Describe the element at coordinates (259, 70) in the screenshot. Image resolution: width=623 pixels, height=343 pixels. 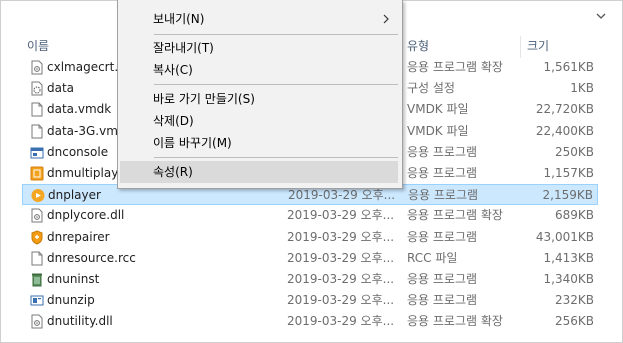
I see `menu-item-copy: 복사(C)` at that location.